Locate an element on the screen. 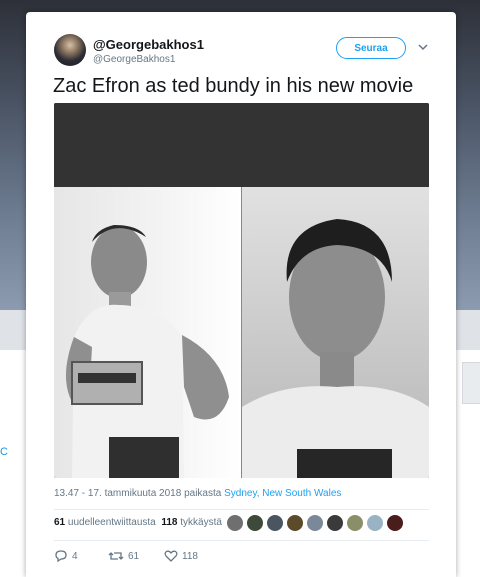 The image size is (480, 577). timestamp-text: 13.47 - 17. tammikuuta 2018 paikasta is located at coordinates (139, 493).